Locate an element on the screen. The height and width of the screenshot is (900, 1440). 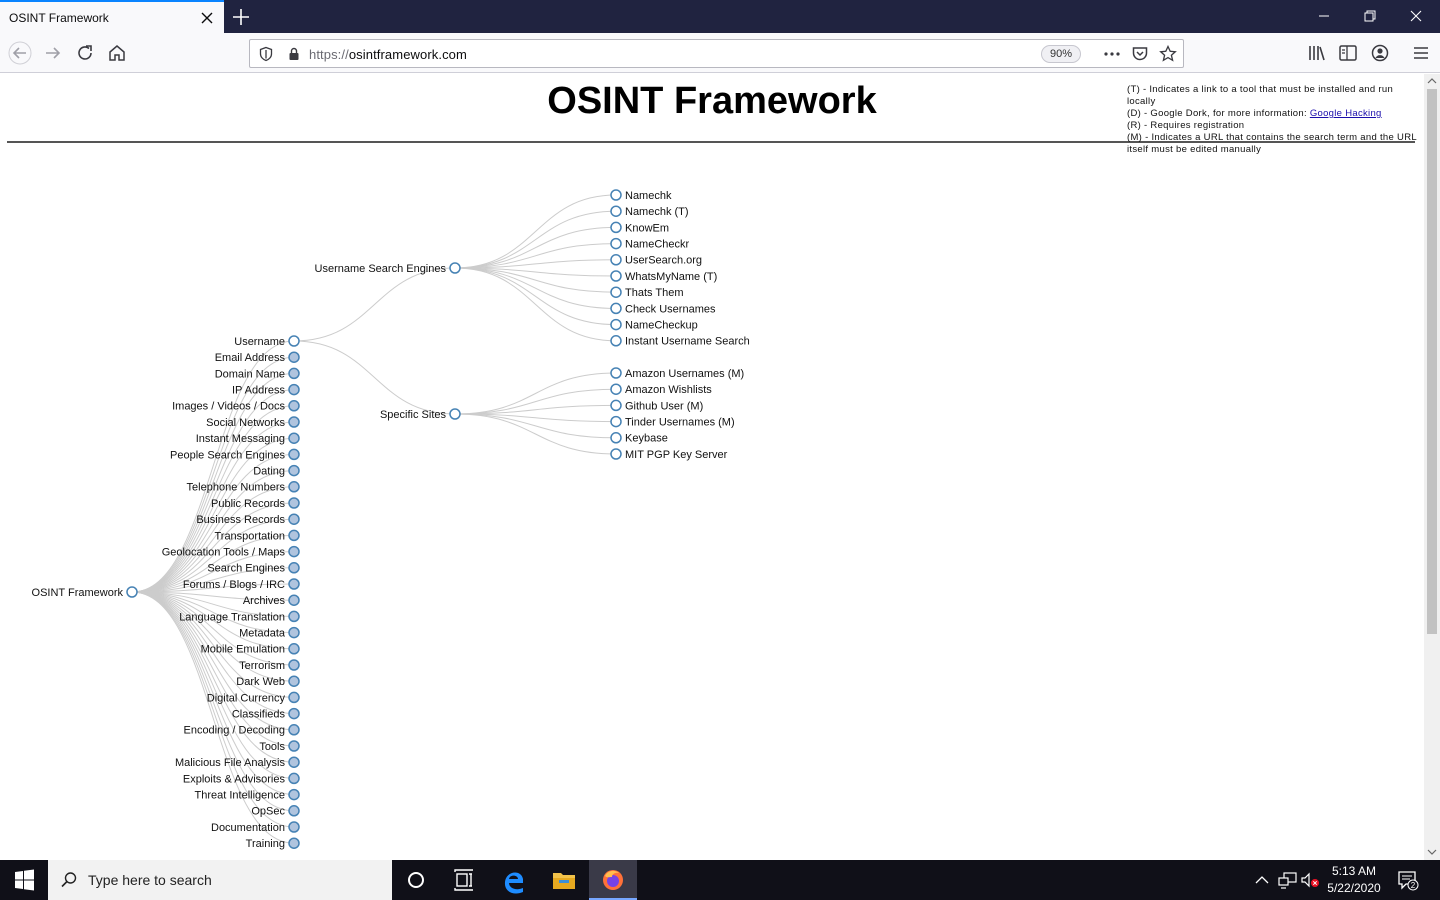
category-node-people-search-engines: People Search Engines is located at coordinates (235, 454).